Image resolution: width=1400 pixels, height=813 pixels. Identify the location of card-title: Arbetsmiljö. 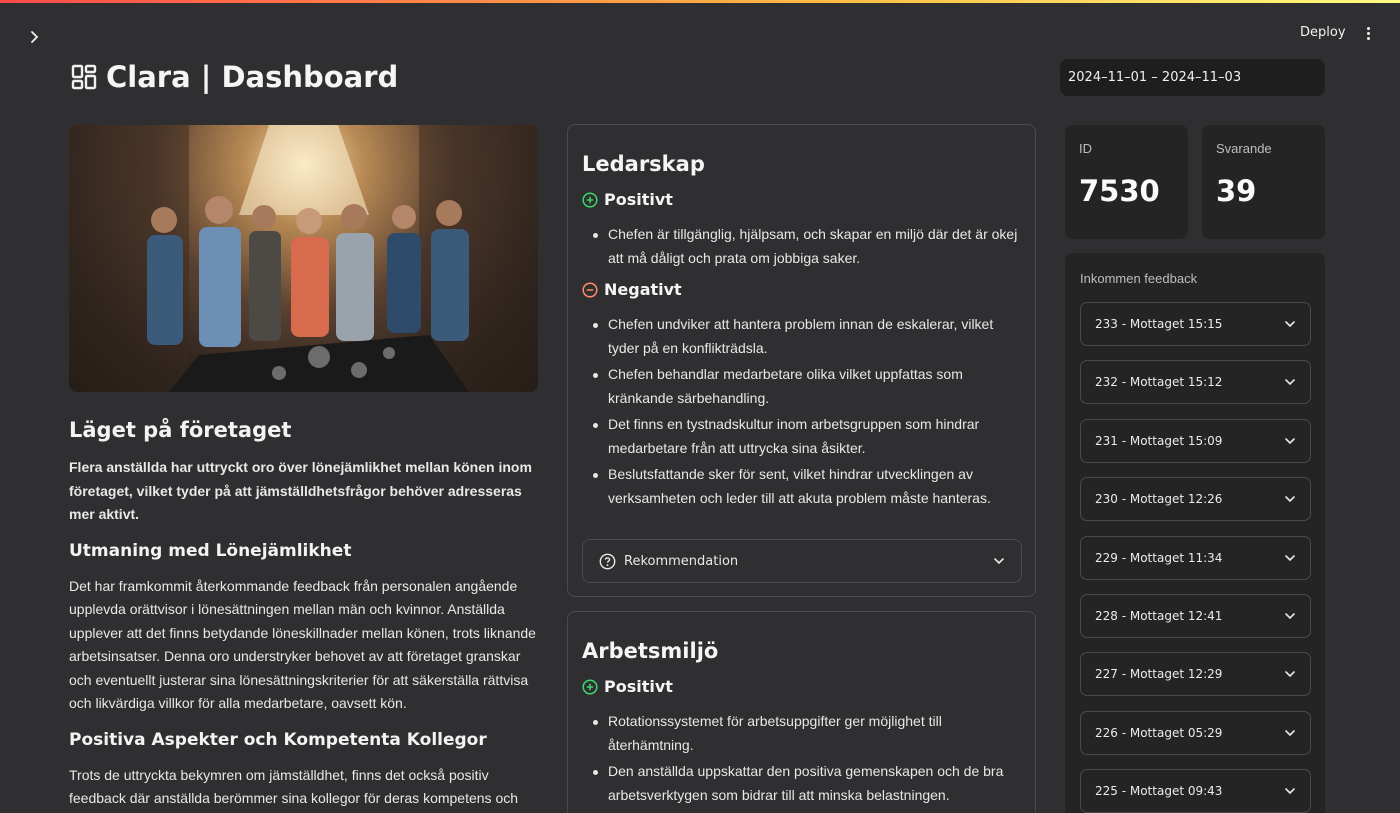
(650, 651).